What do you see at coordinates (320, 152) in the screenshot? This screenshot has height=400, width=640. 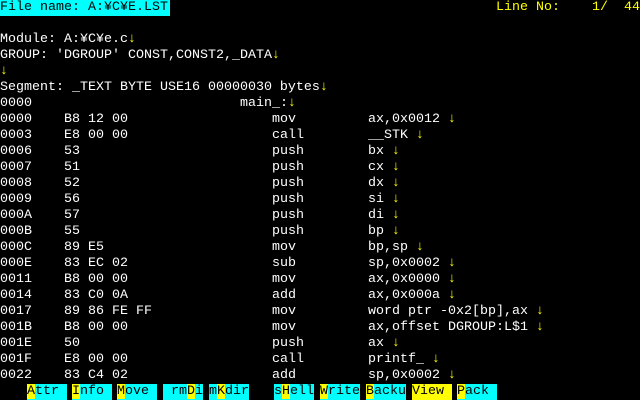 I see `code-line: 0006 53 push bx ↓` at bounding box center [320, 152].